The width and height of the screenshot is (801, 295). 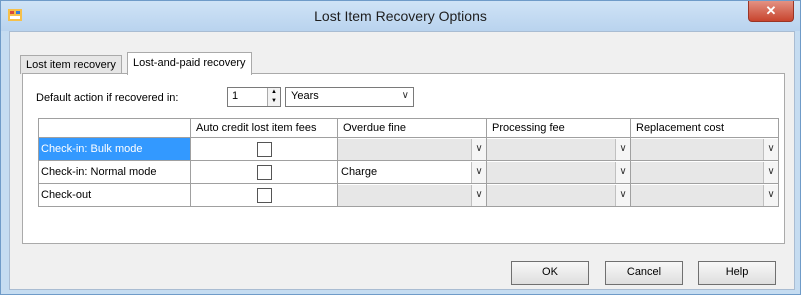 I want to click on table-row: Check-in: Bulk mode ∨ ∨ ∨, so click(x=408, y=149).